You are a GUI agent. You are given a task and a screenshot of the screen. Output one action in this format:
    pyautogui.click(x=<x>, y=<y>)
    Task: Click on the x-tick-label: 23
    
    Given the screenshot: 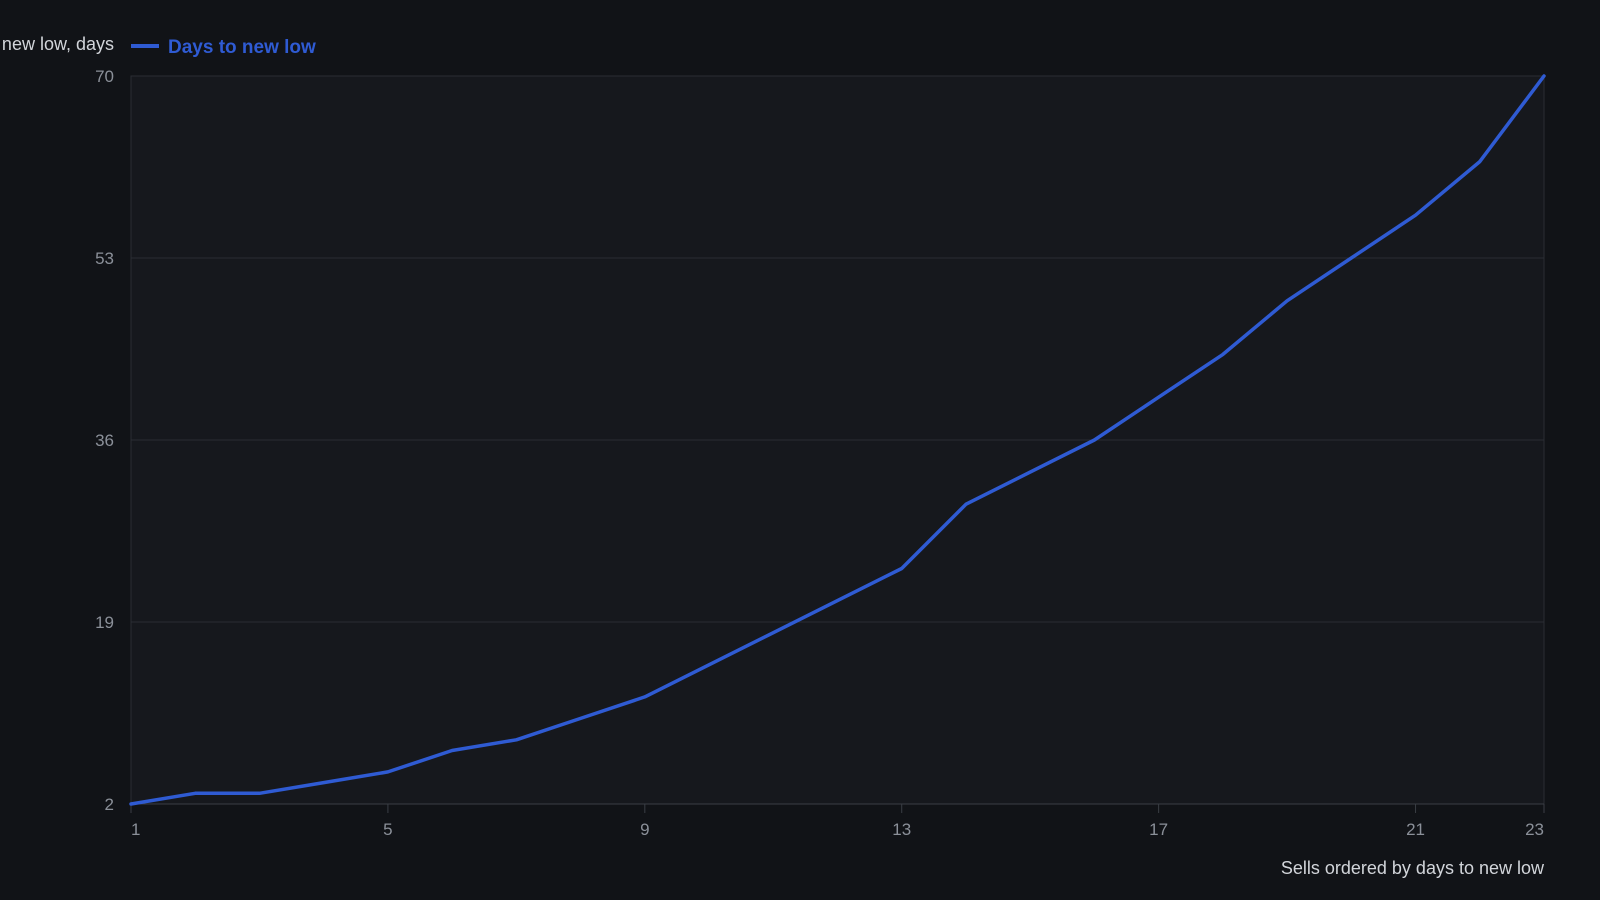 What is the action you would take?
    pyautogui.click(x=1534, y=829)
    